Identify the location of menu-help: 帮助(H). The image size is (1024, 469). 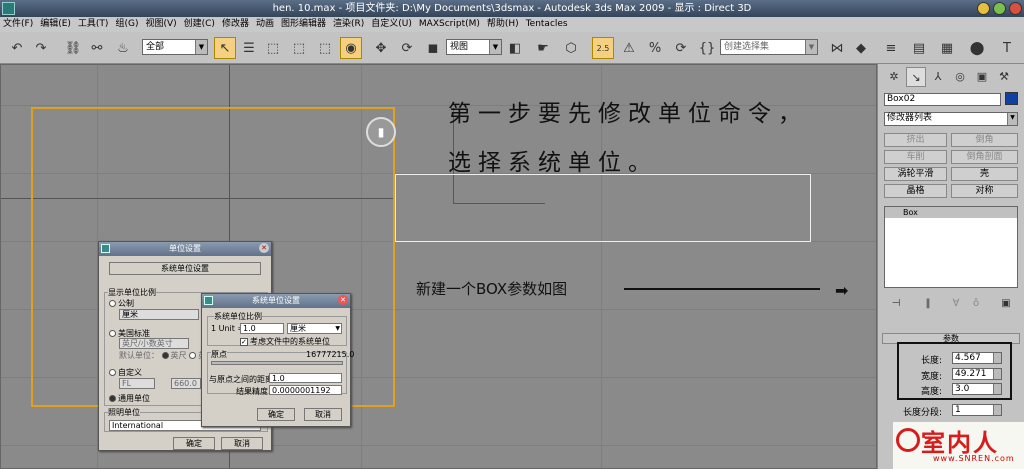
(503, 24).